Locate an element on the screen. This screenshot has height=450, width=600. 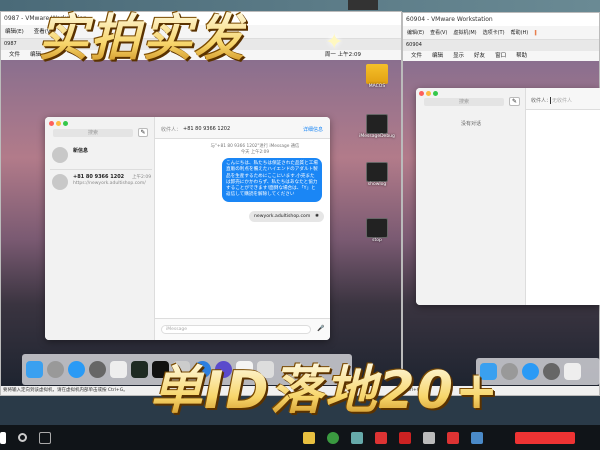
sparkle-icon: ✦ is located at coordinates (334, 42).